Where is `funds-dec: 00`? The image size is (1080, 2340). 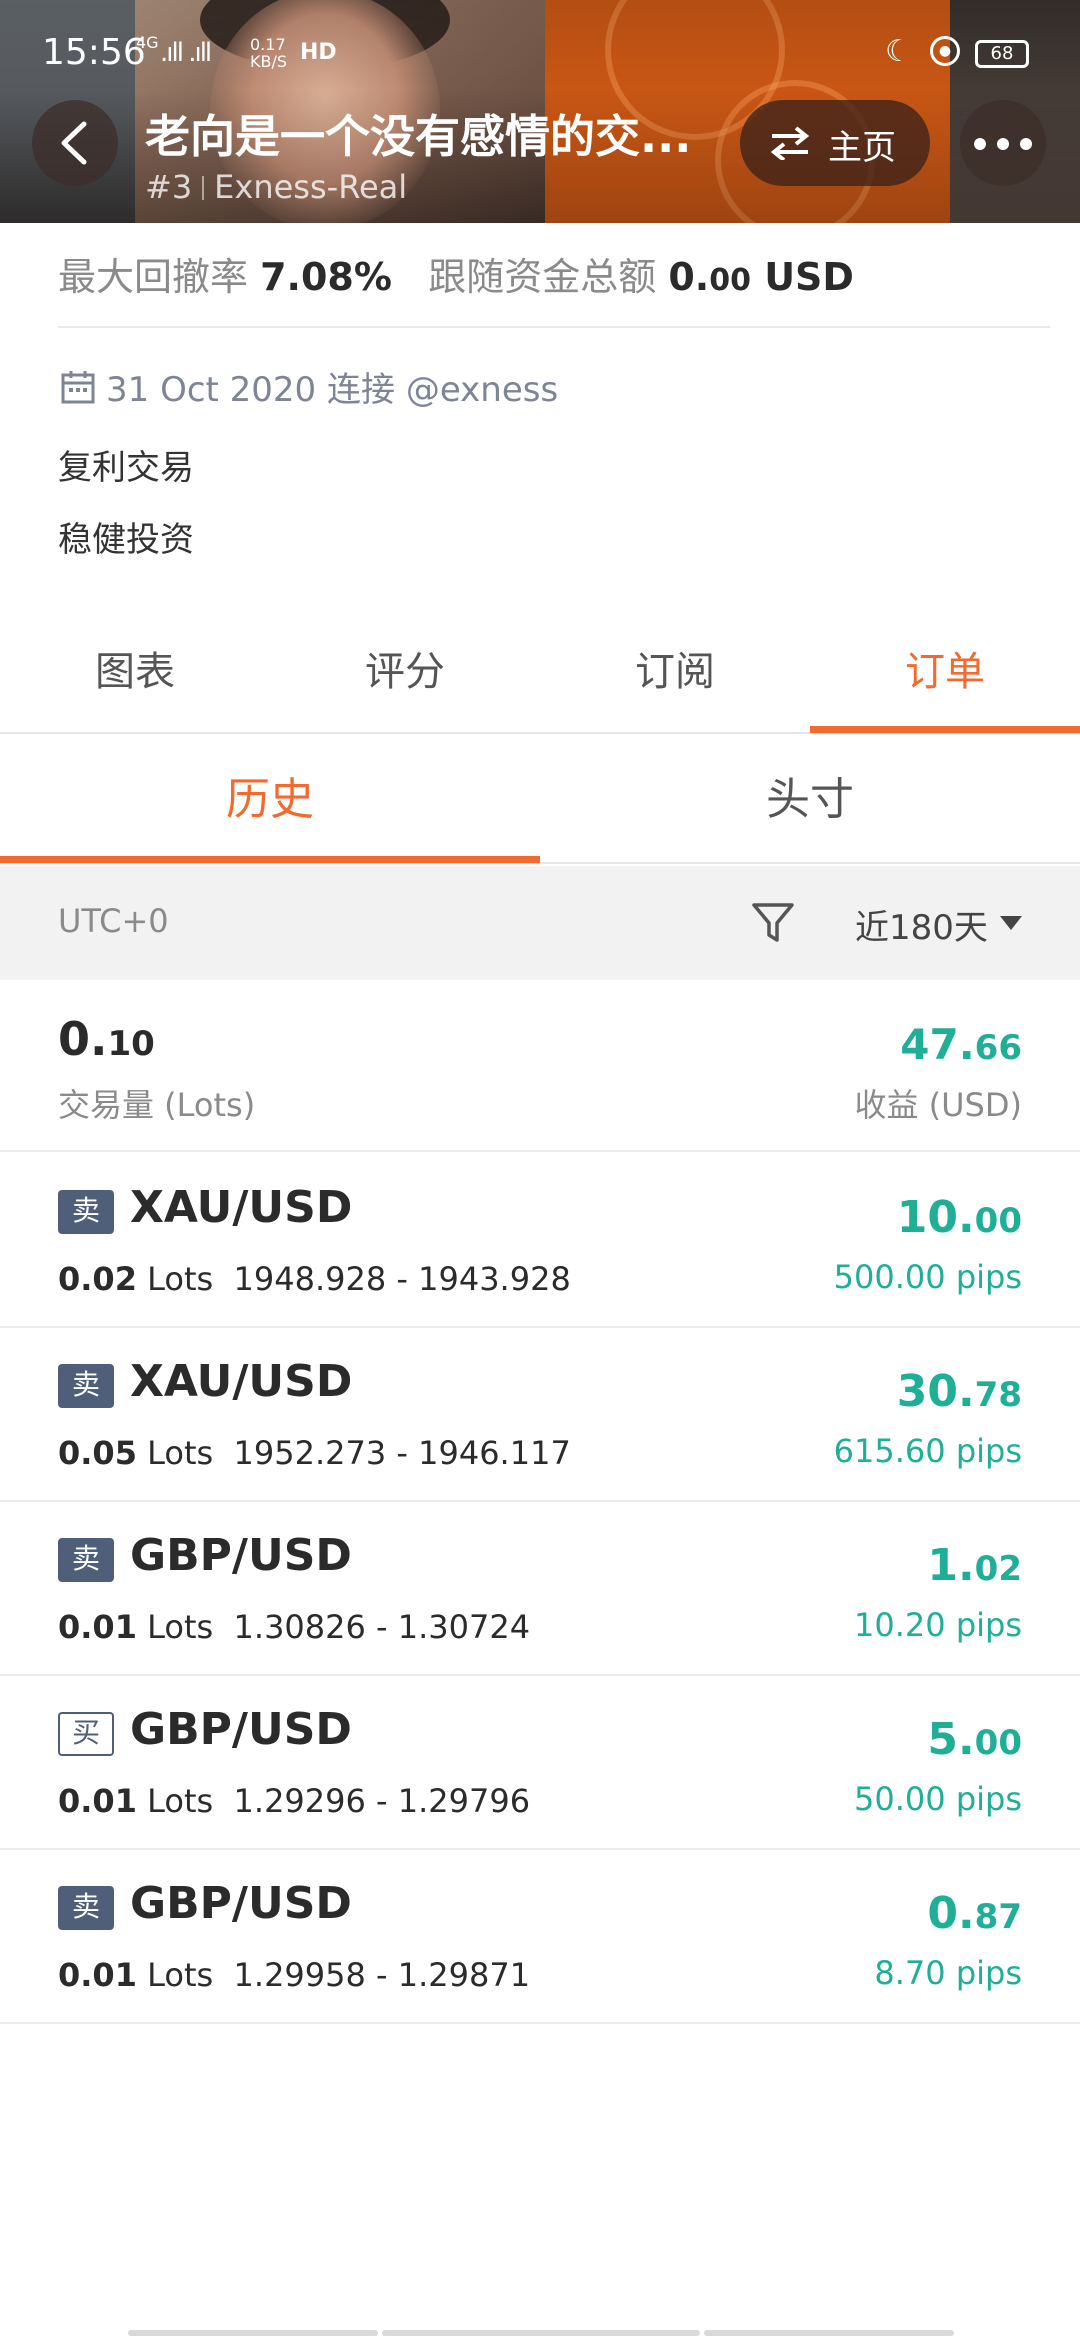 funds-dec: 00 is located at coordinates (730, 280).